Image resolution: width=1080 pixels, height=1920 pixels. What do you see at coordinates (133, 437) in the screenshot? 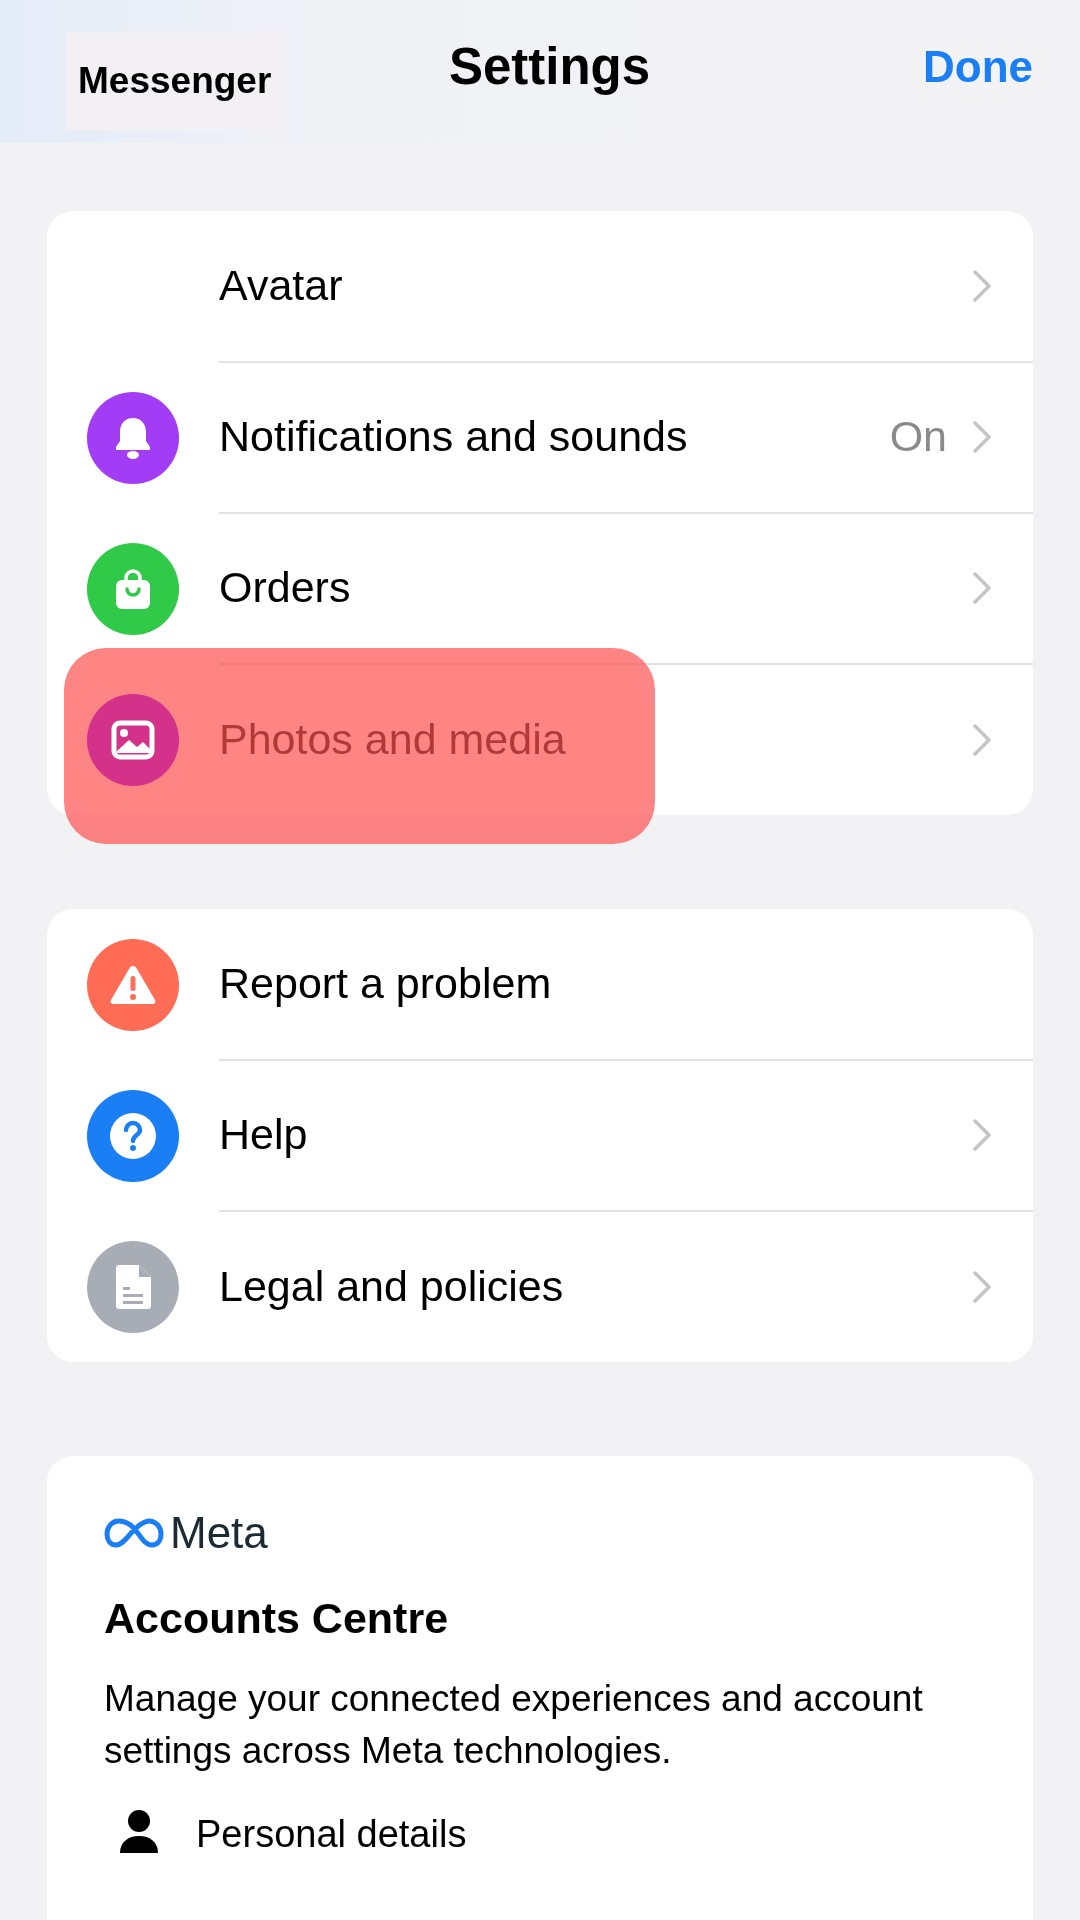
I see `bell-icon` at bounding box center [133, 437].